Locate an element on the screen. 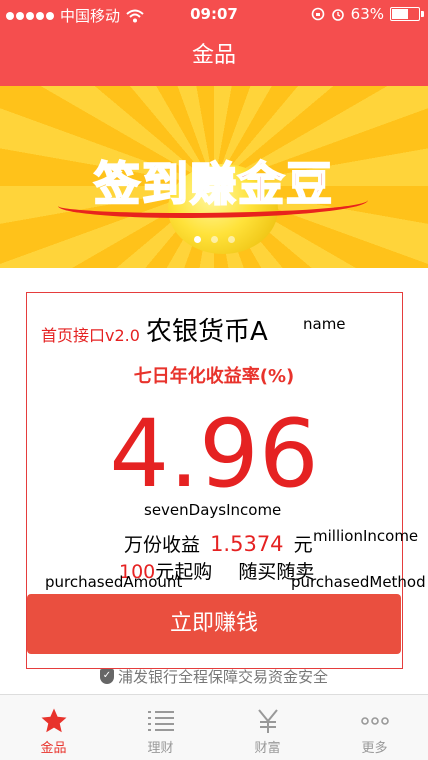  nav-bar: 金品 is located at coordinates (214, 58).